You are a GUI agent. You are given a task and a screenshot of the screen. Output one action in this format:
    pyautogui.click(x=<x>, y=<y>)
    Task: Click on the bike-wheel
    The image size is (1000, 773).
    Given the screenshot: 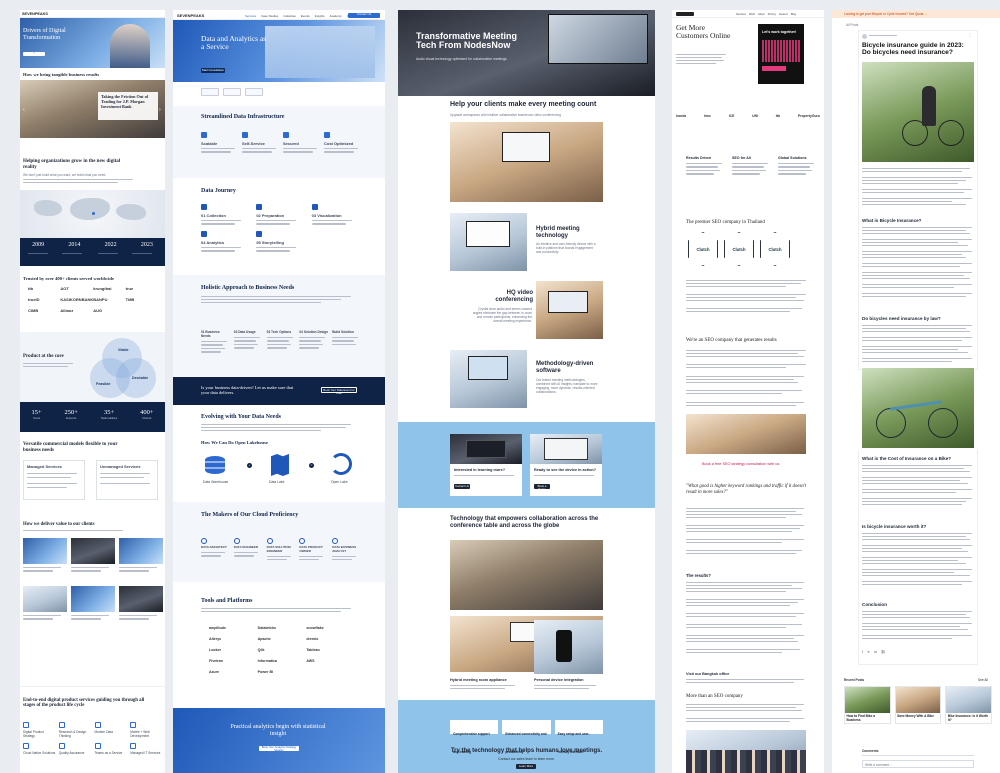 What is the action you would take?
    pyautogui.click(x=943, y=423)
    